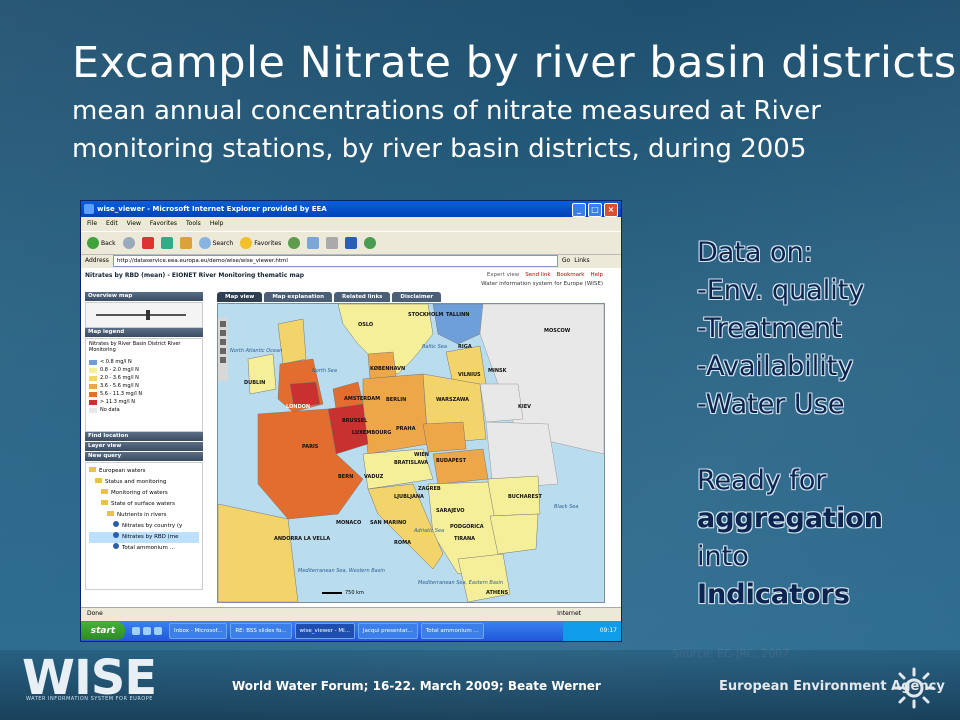 The image size is (960, 720). I want to click on quick-launch, so click(147, 631).